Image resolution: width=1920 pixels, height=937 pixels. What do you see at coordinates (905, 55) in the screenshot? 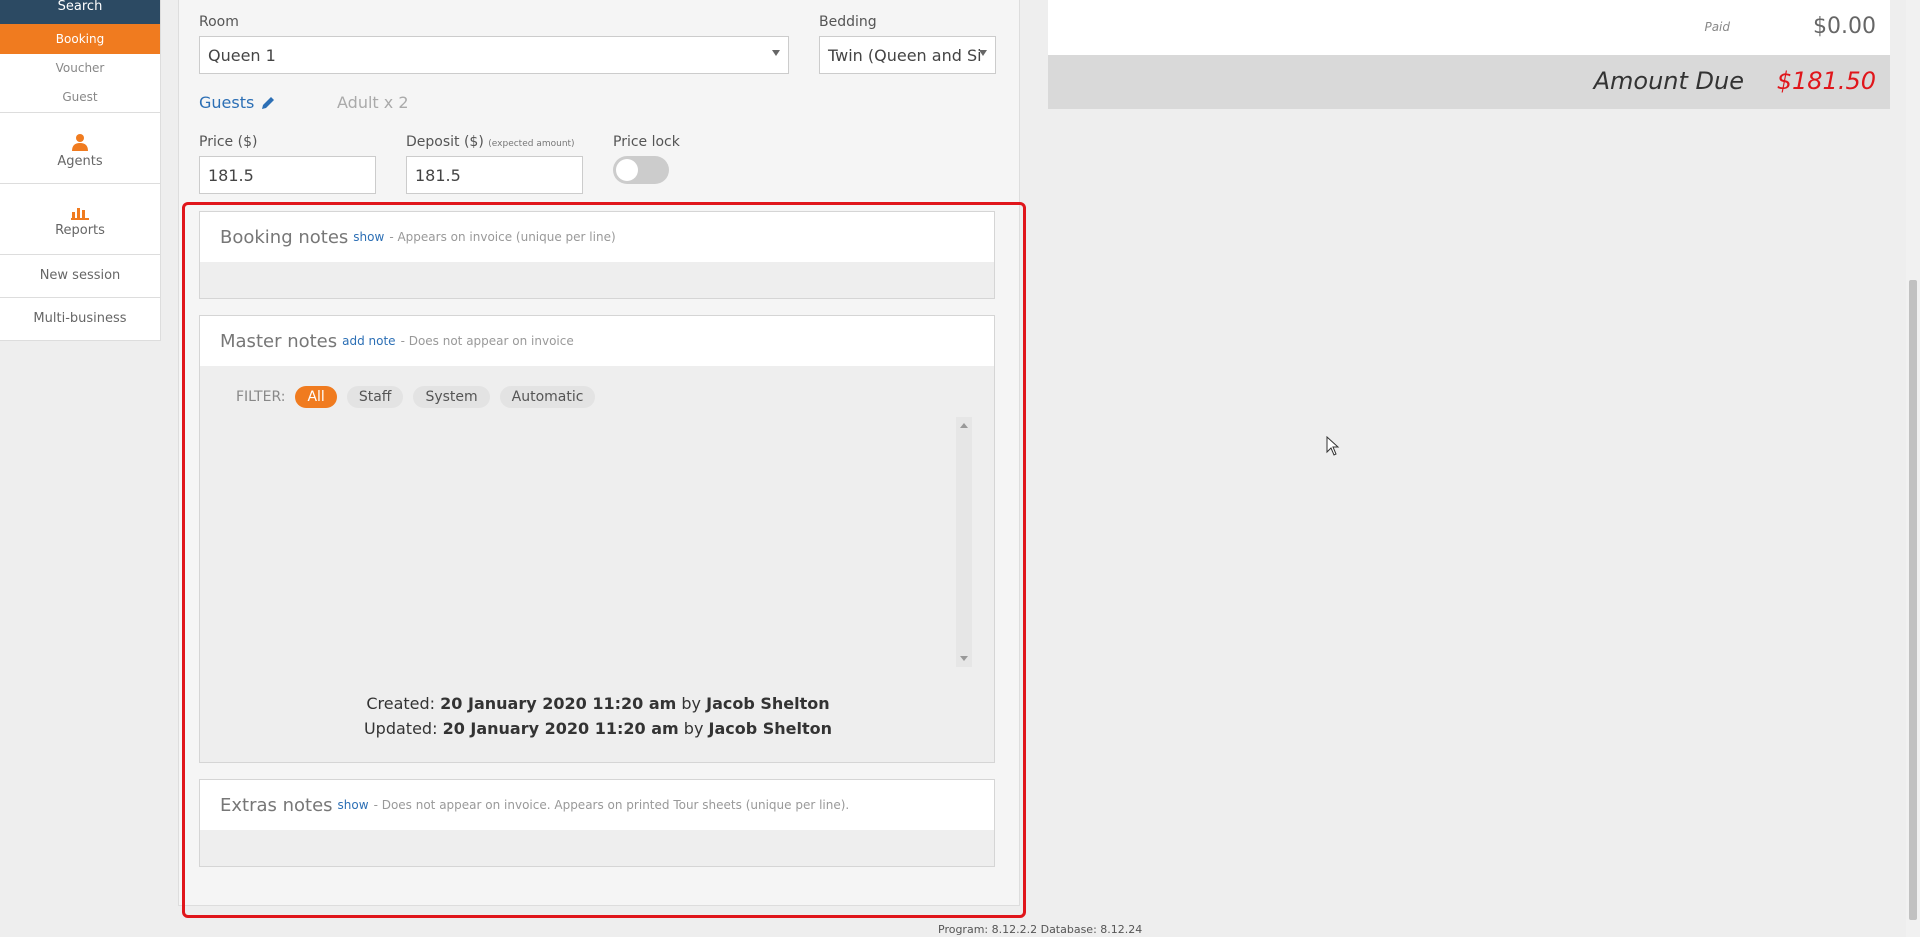
I see `bedding-value: Twin (Queen and Si` at bounding box center [905, 55].